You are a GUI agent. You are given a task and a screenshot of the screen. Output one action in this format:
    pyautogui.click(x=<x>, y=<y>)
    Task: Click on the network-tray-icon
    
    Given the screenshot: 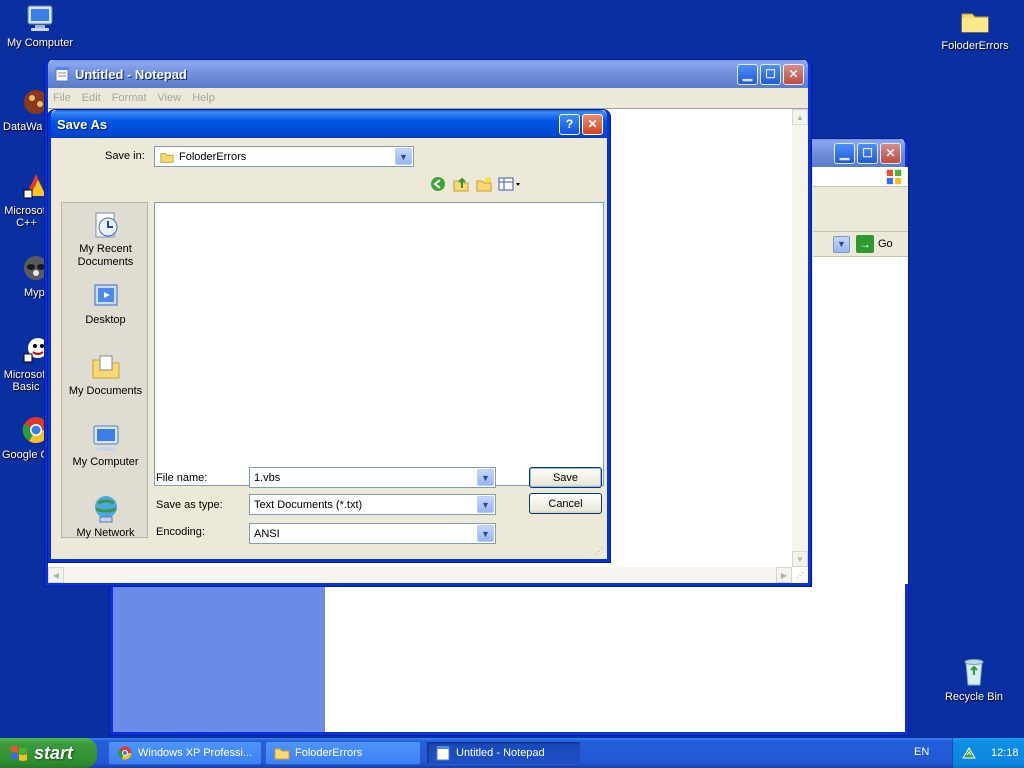 What is the action you would take?
    pyautogui.click(x=969, y=753)
    